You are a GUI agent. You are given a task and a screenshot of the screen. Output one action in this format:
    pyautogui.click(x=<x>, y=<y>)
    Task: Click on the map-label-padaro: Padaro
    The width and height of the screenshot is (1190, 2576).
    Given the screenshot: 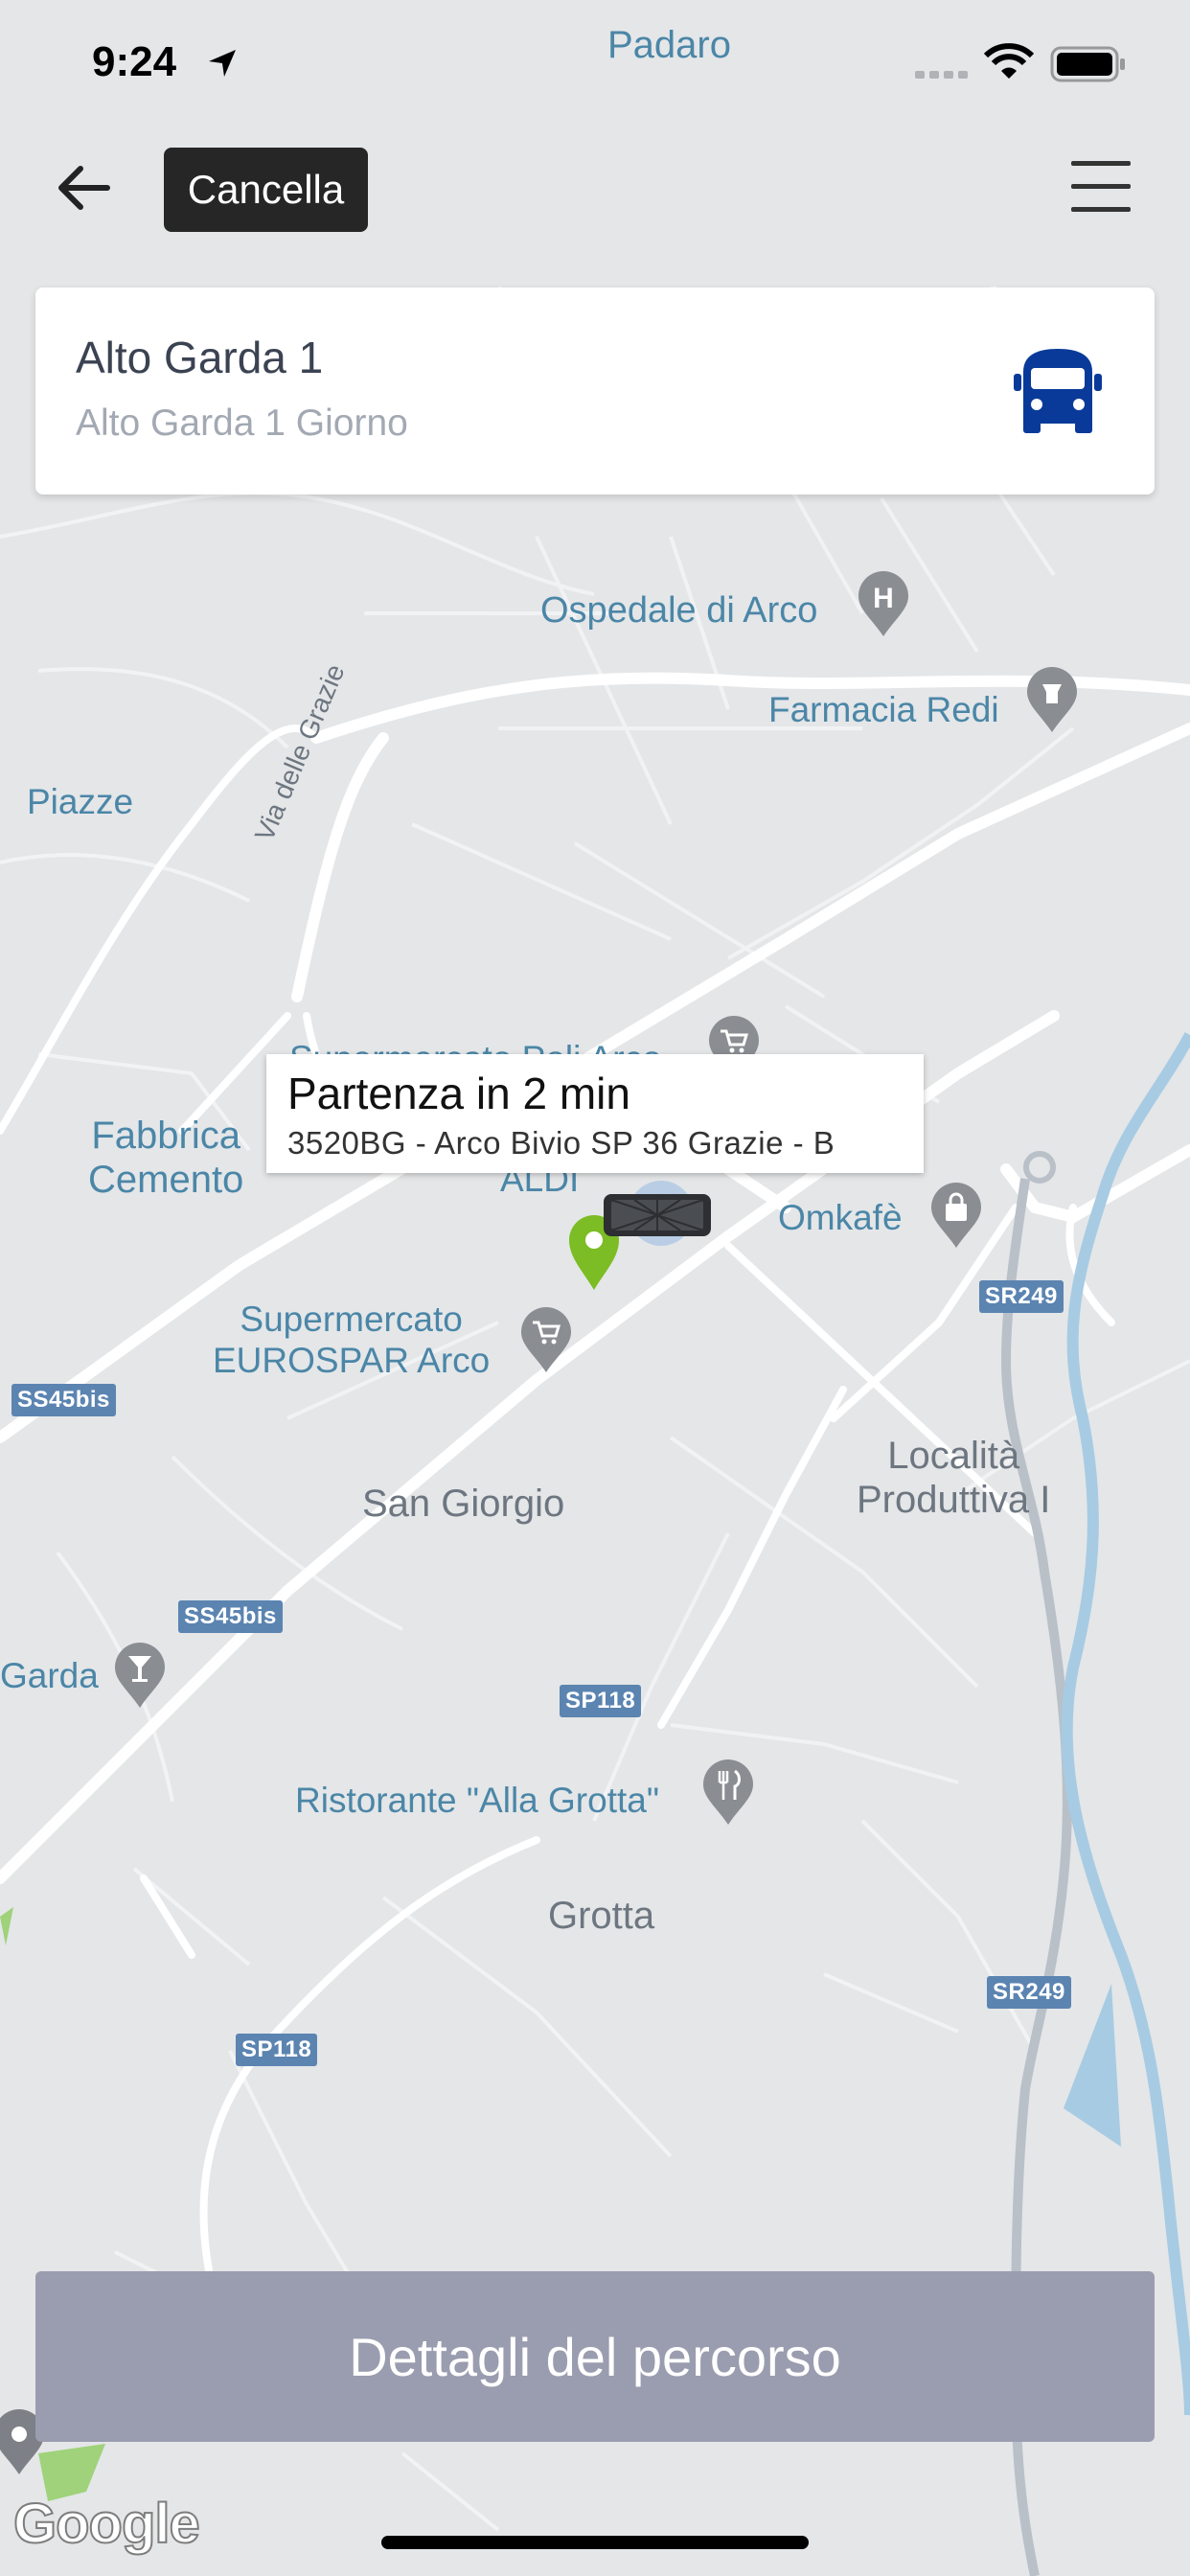 What is the action you would take?
    pyautogui.click(x=669, y=45)
    